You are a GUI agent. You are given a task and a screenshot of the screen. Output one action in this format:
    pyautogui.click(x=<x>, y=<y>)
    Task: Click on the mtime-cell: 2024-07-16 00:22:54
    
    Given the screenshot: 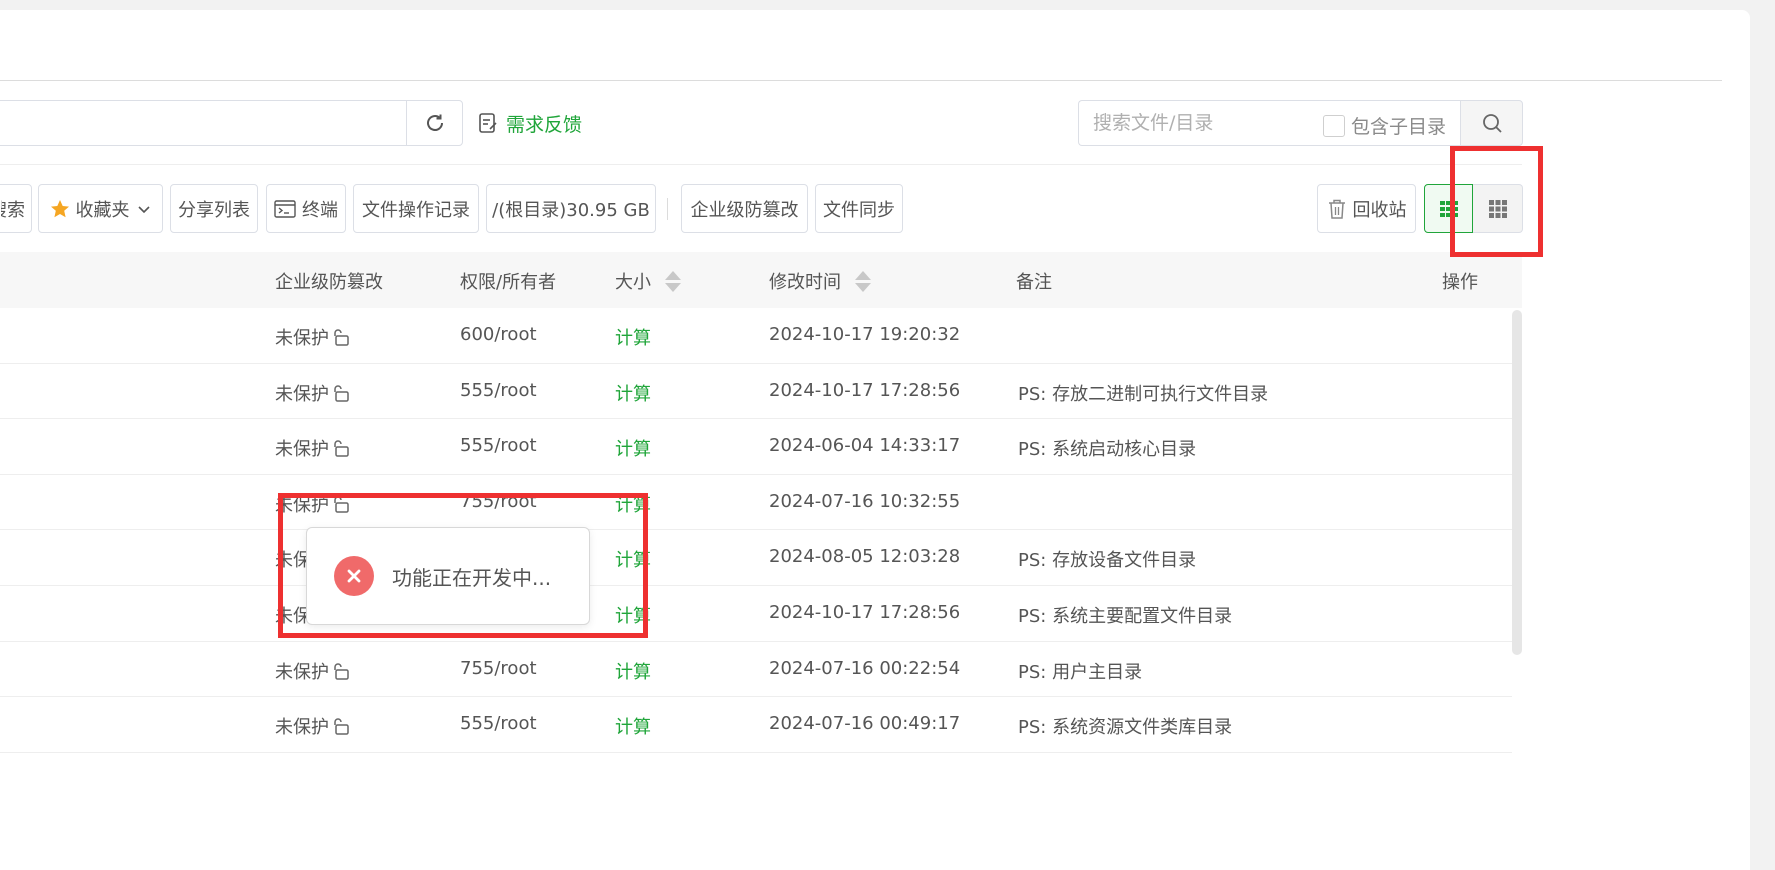 What is the action you would take?
    pyautogui.click(x=864, y=668)
    